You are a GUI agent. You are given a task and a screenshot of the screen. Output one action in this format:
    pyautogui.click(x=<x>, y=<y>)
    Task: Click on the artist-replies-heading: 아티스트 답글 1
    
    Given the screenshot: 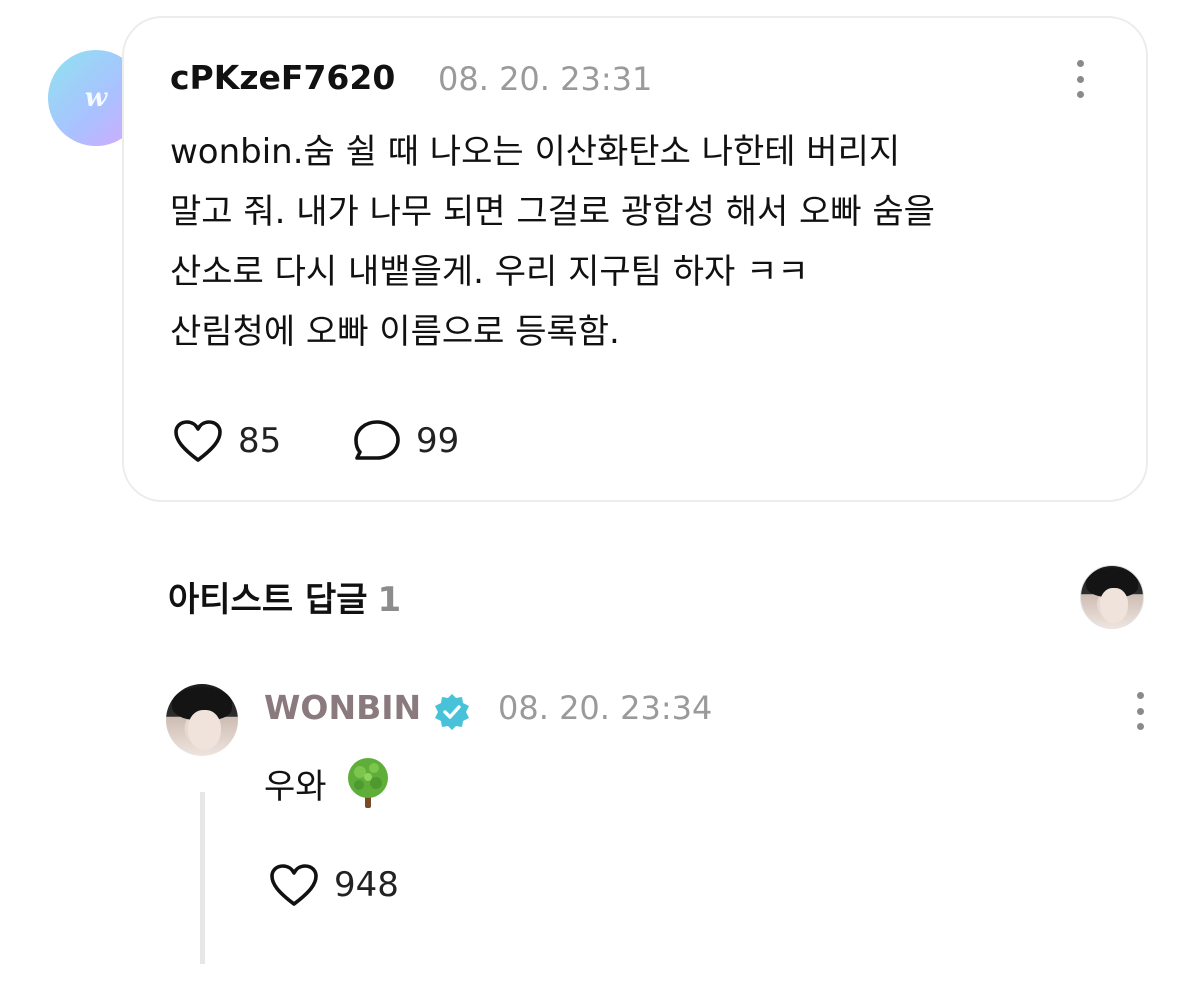 What is the action you would take?
    pyautogui.click(x=284, y=596)
    